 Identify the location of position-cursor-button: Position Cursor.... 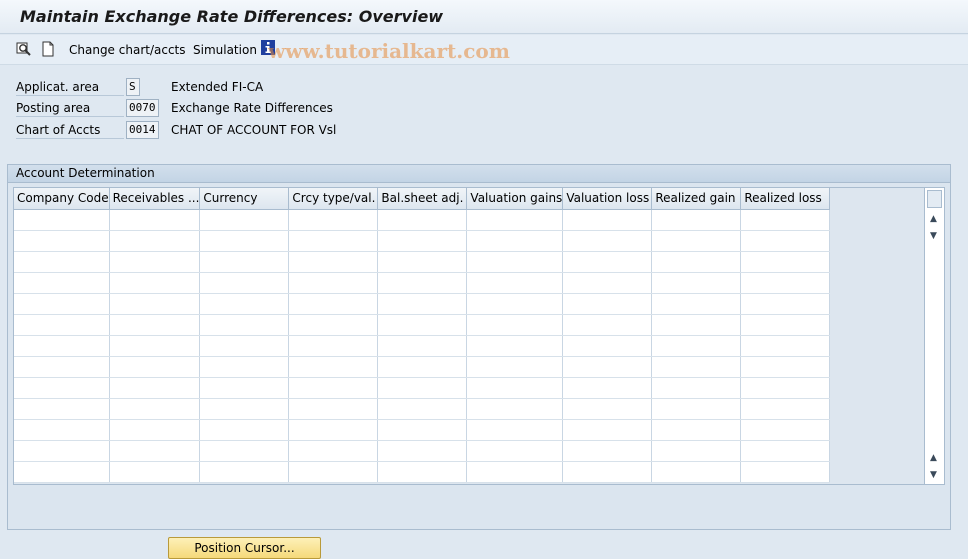
(244, 548).